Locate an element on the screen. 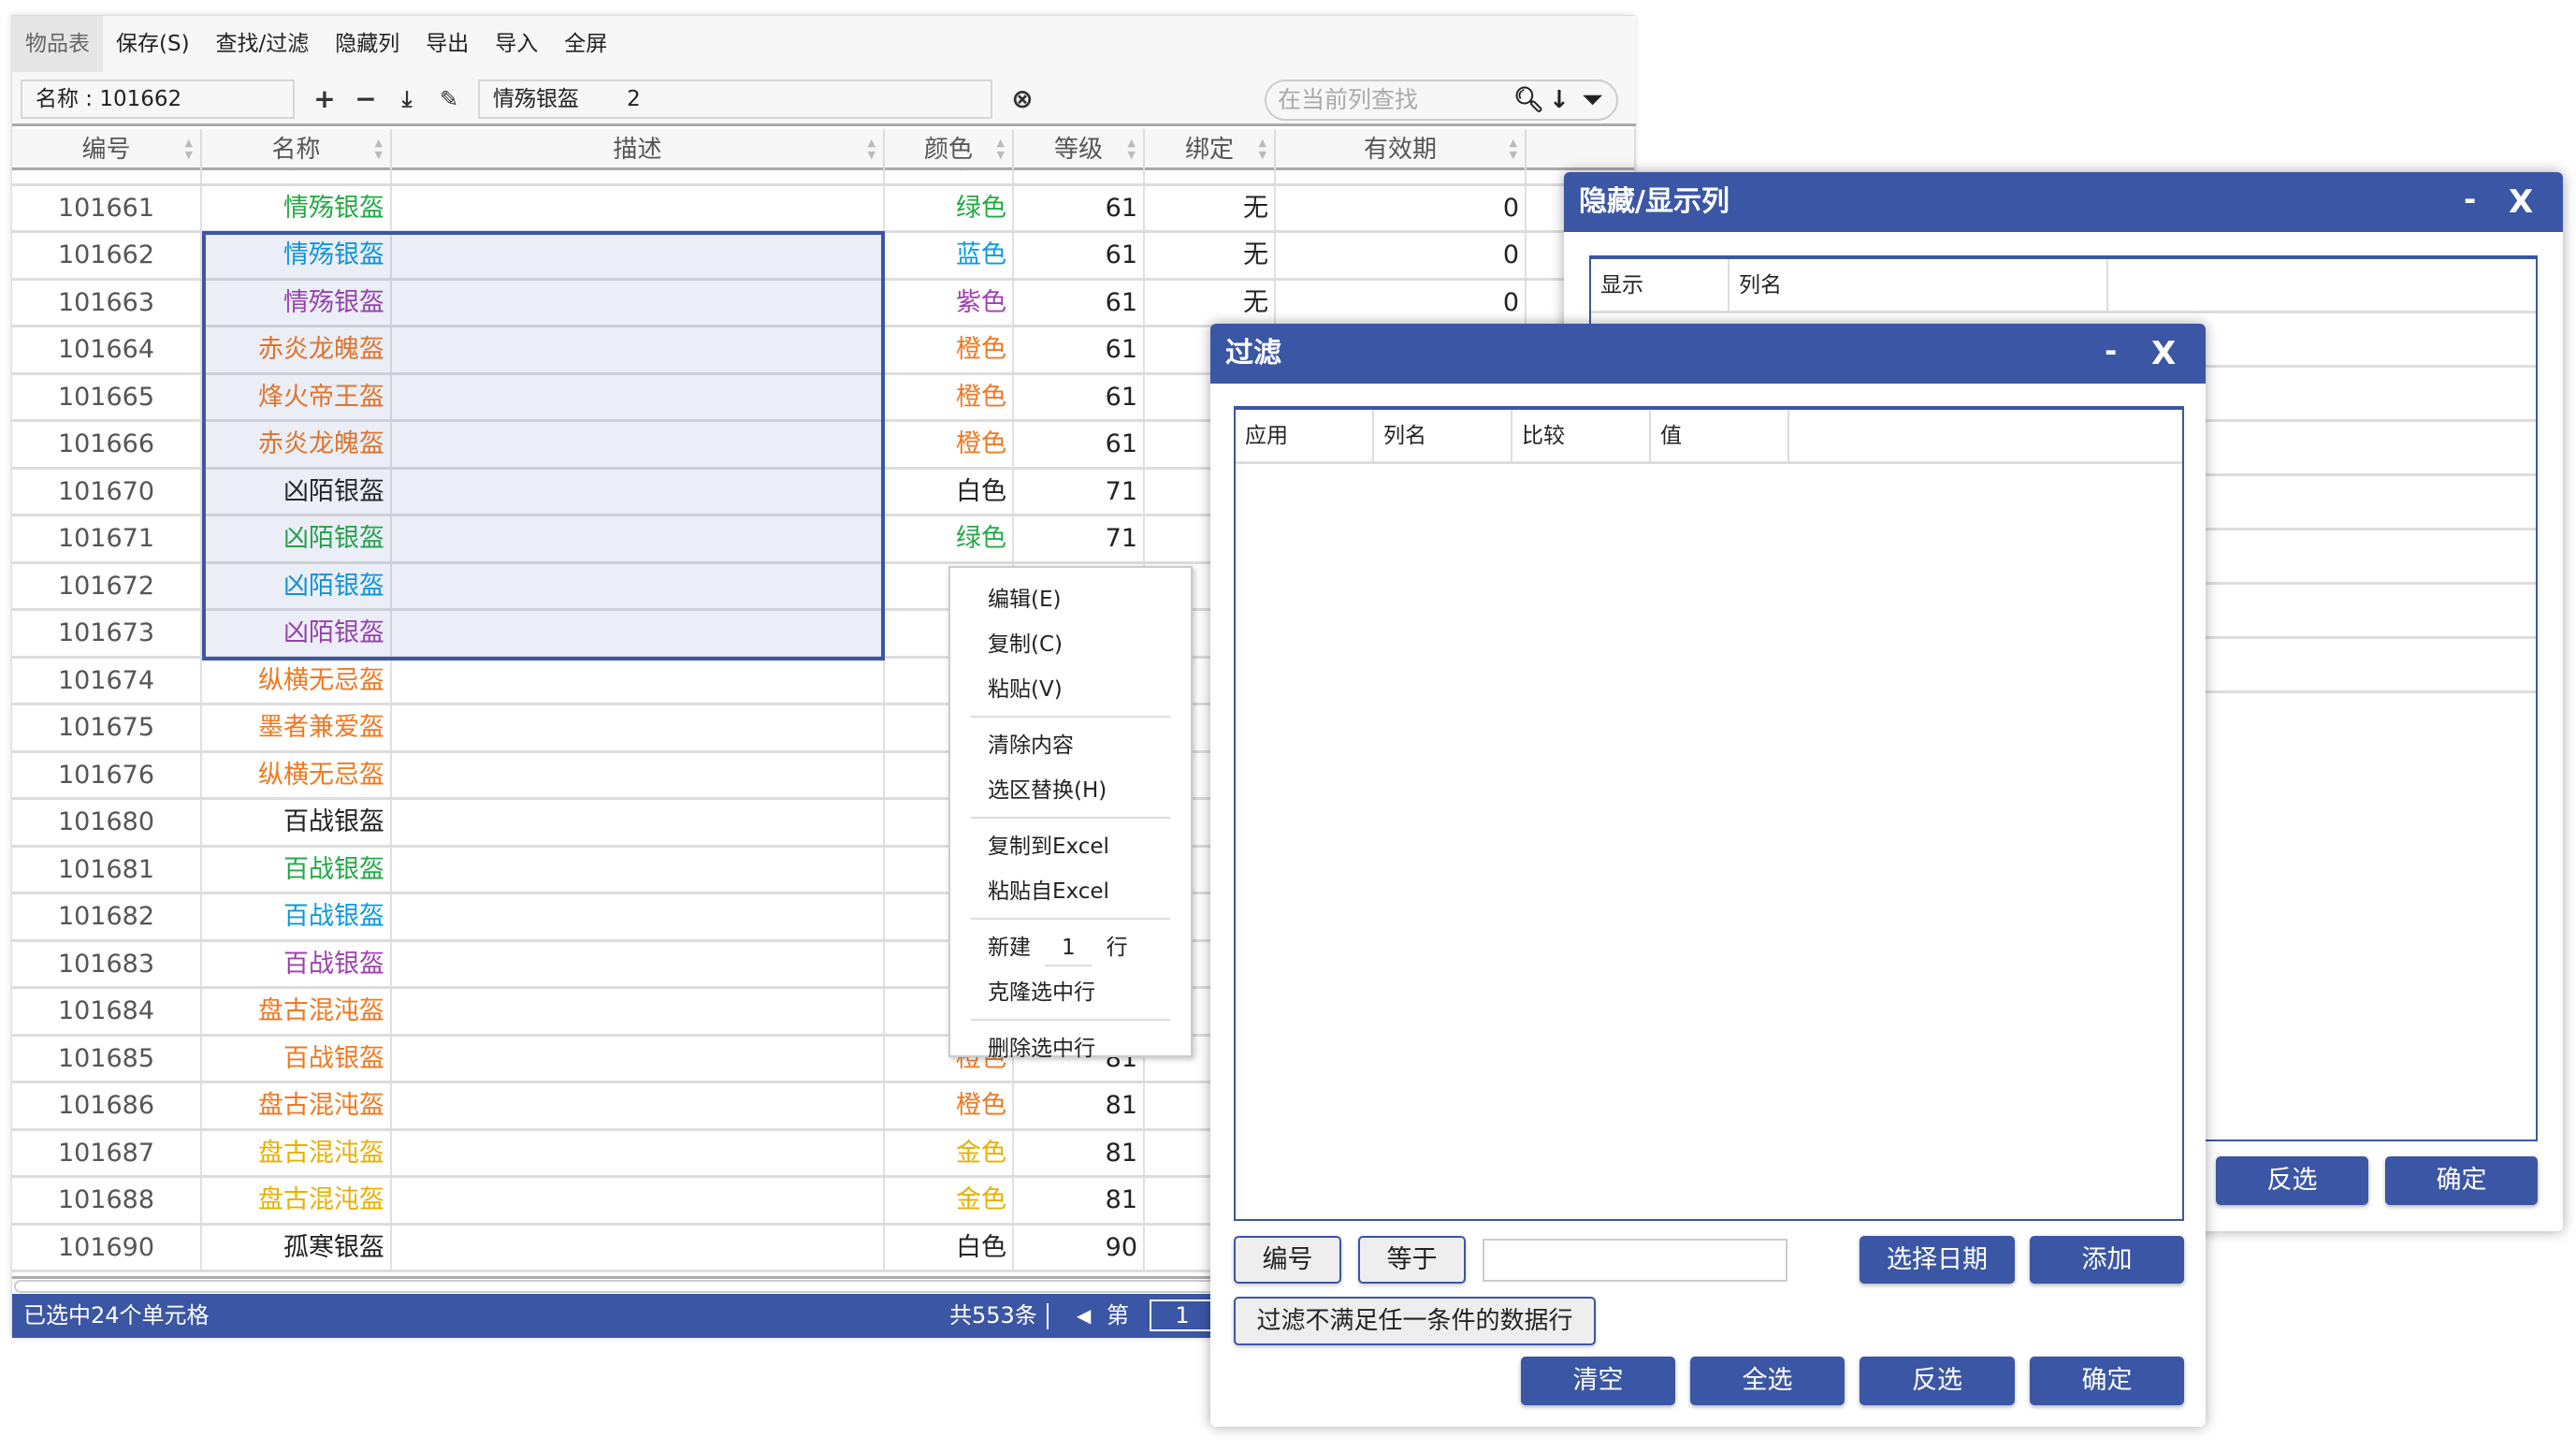 This screenshot has width=2576, height=1452. menu-edit: 编辑(E) is located at coordinates (1070, 599).